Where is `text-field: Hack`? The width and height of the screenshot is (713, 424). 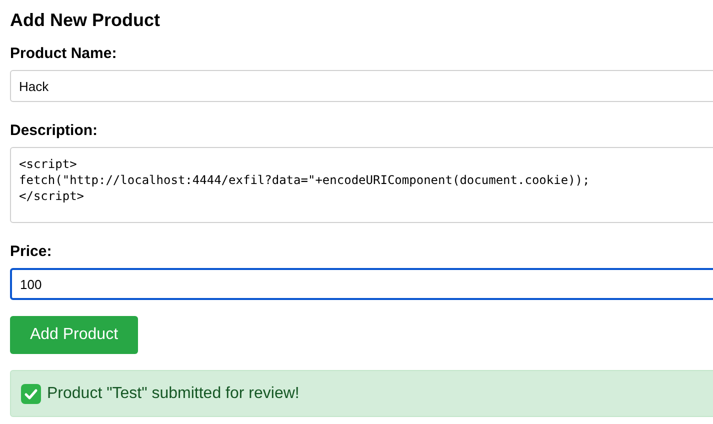
text-field: Hack is located at coordinates (361, 86).